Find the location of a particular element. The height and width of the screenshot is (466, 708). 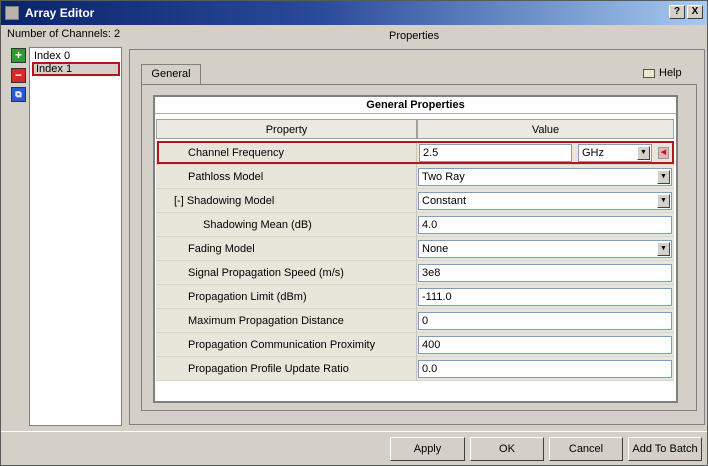

property-value-cell: -111.0 is located at coordinates (545, 297).